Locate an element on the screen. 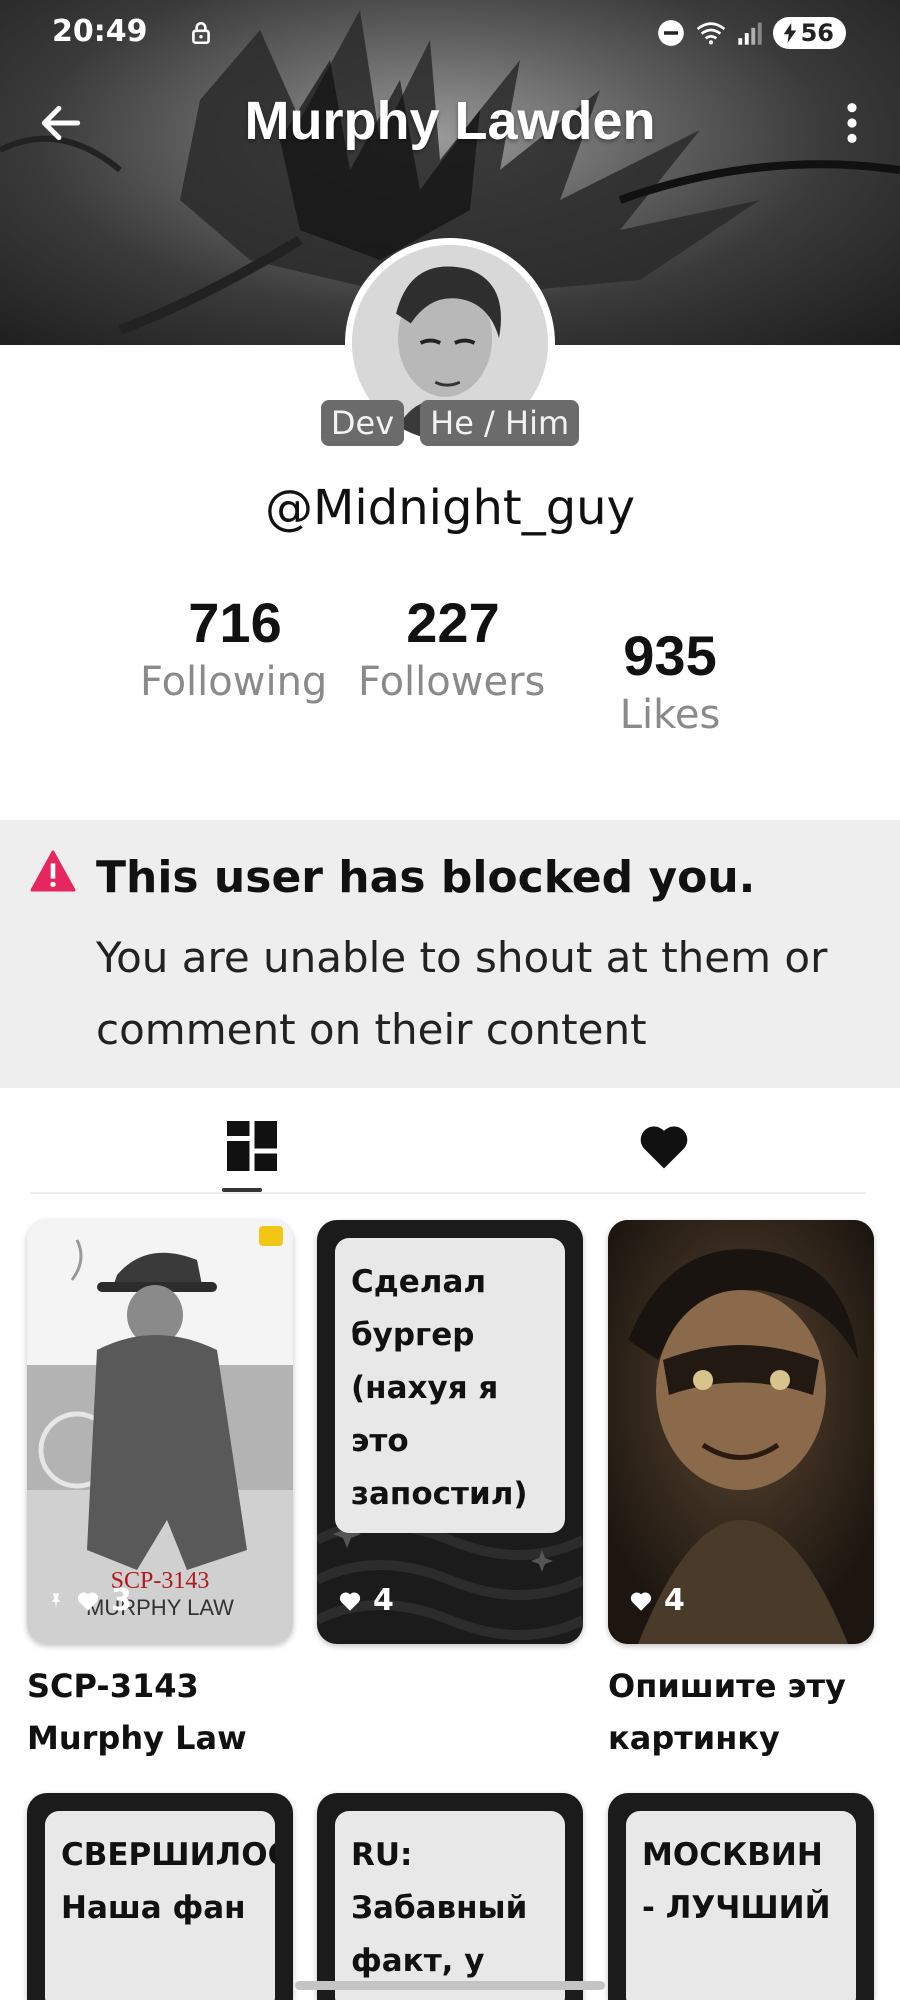  status-bar: 20:49 56 is located at coordinates (450, 32).